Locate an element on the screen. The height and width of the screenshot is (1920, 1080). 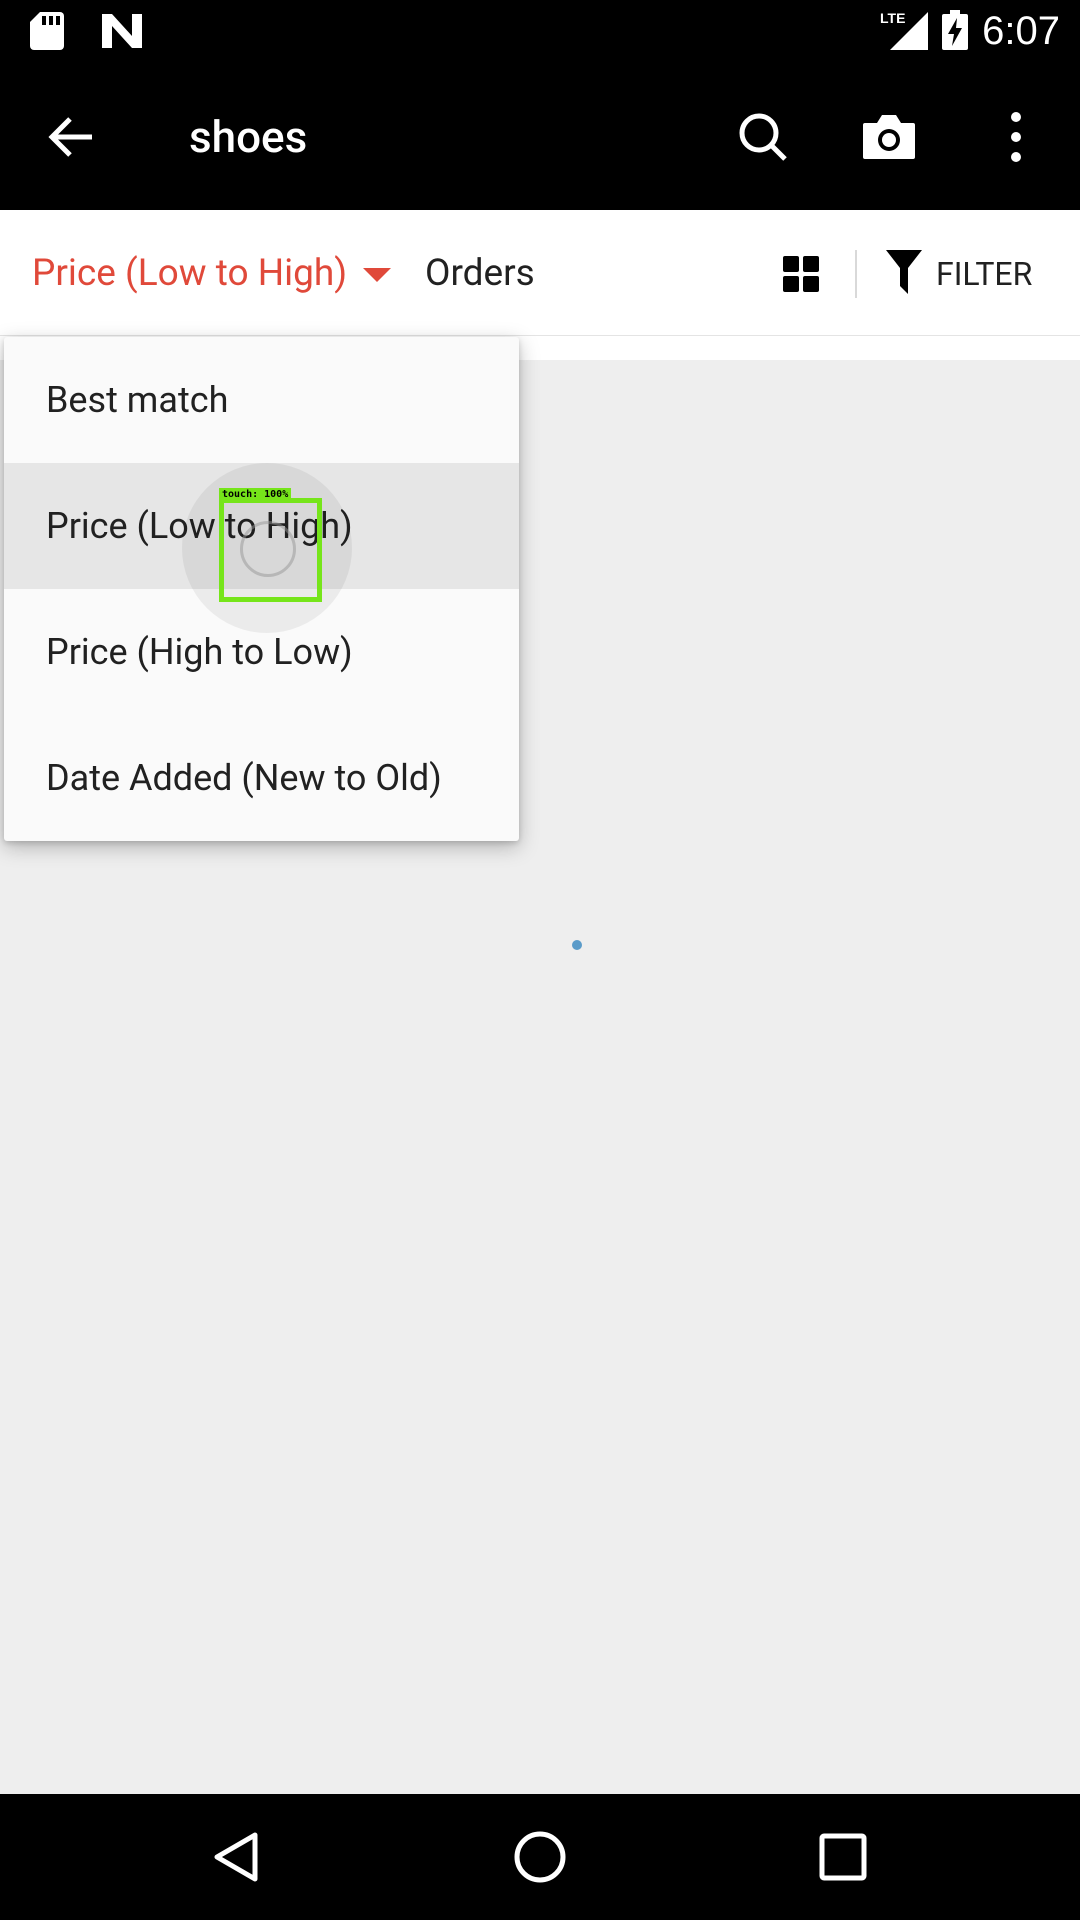
app-bar: shoes is located at coordinates (540, 136).